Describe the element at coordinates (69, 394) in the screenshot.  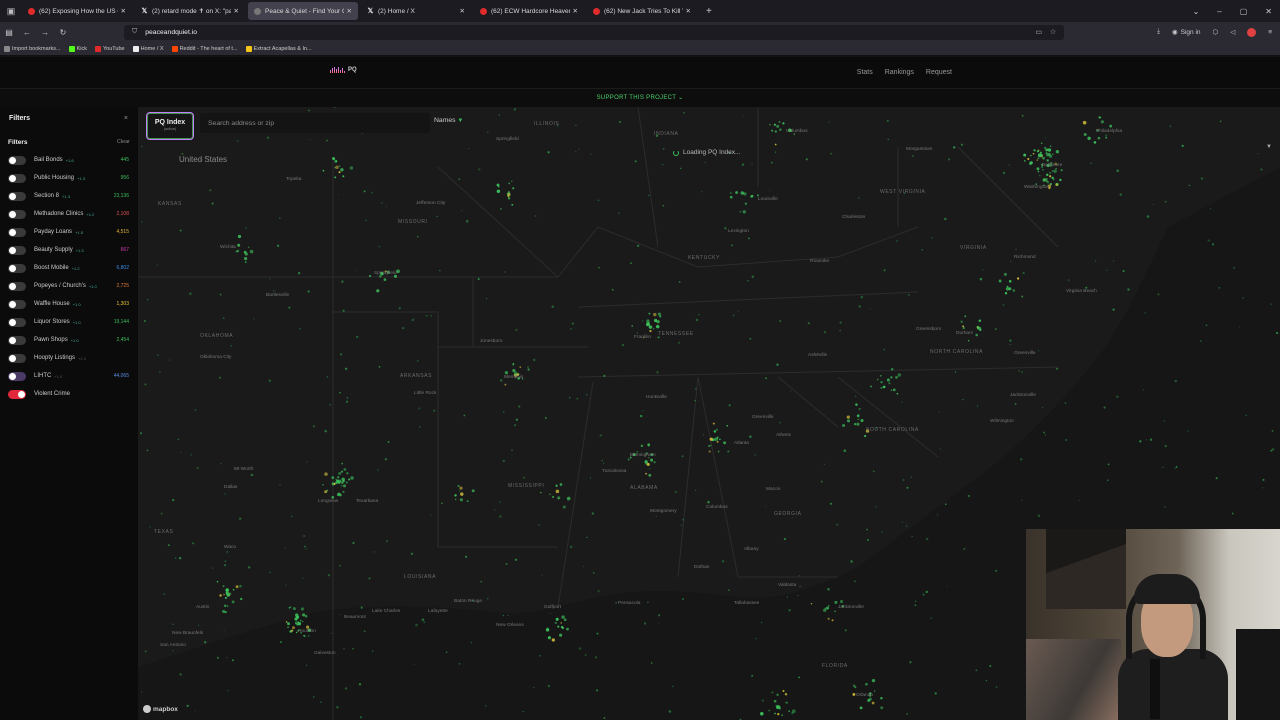
I see `filter-row: Violent Crime` at that location.